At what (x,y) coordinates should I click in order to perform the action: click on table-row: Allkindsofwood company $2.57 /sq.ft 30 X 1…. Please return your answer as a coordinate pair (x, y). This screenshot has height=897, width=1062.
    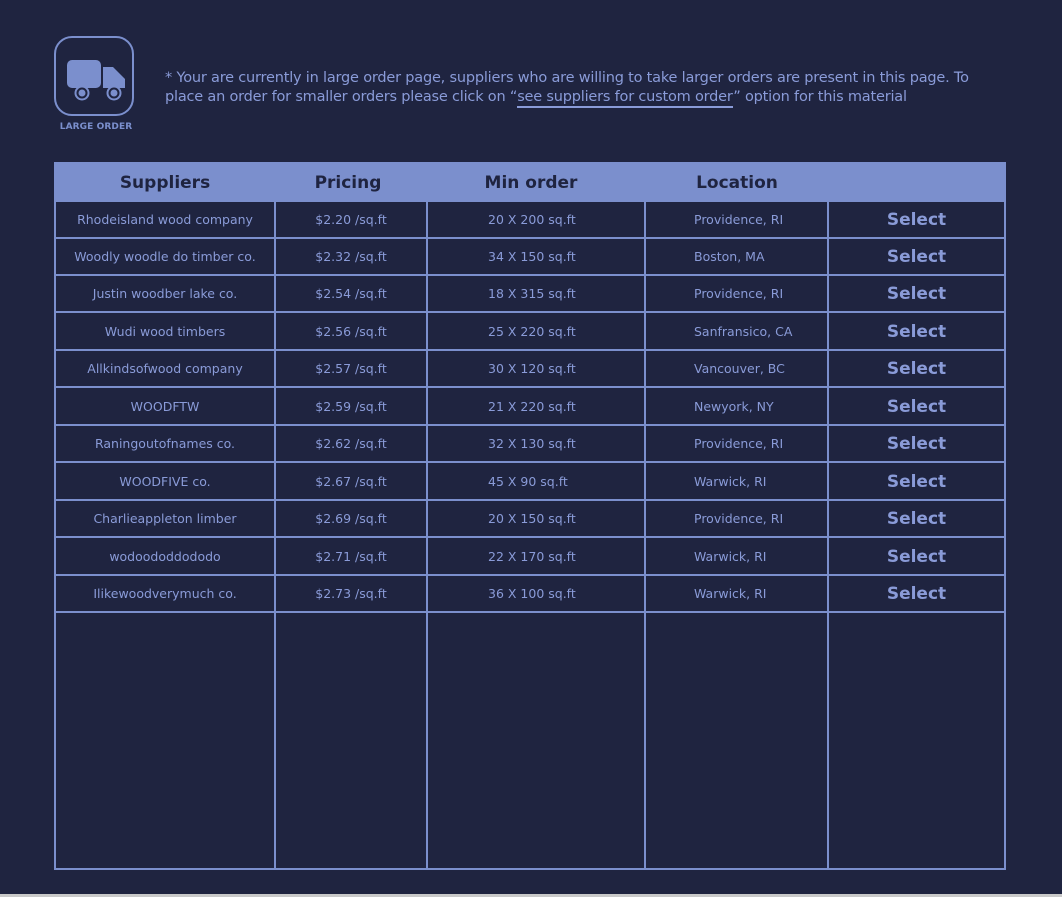
    Looking at the image, I should click on (530, 369).